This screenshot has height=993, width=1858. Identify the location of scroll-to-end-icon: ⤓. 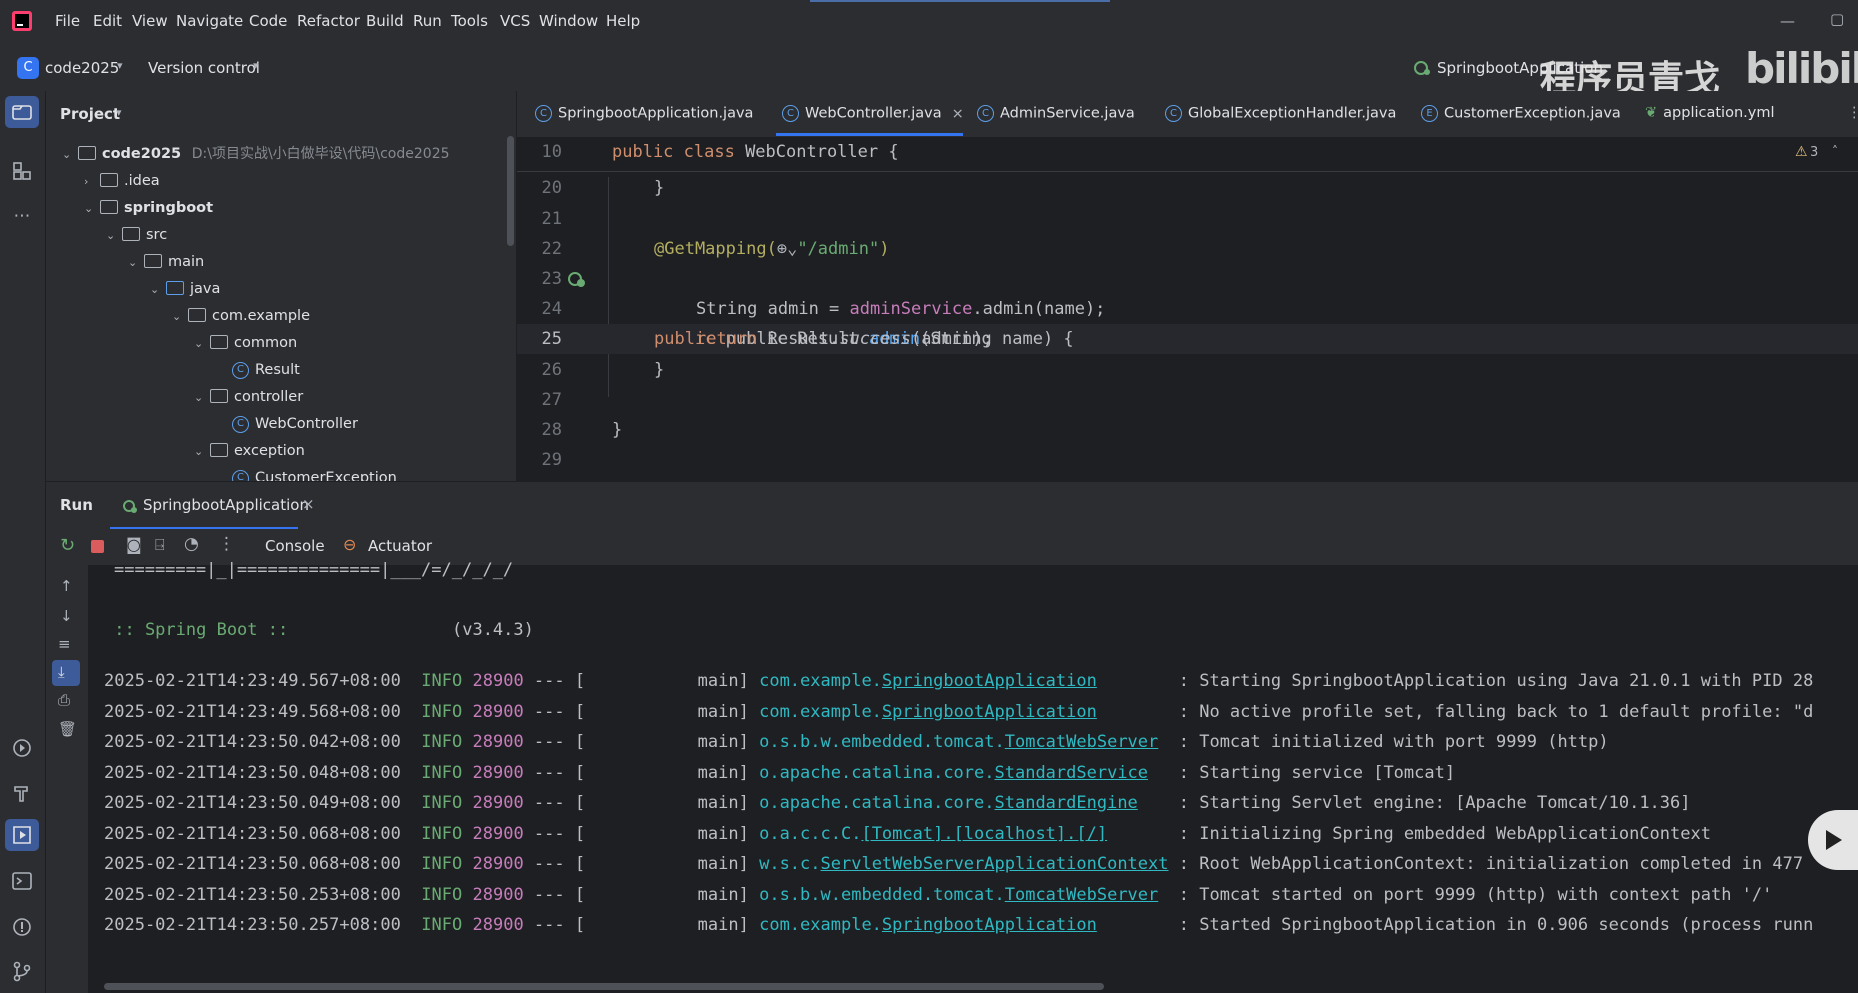
(61, 672).